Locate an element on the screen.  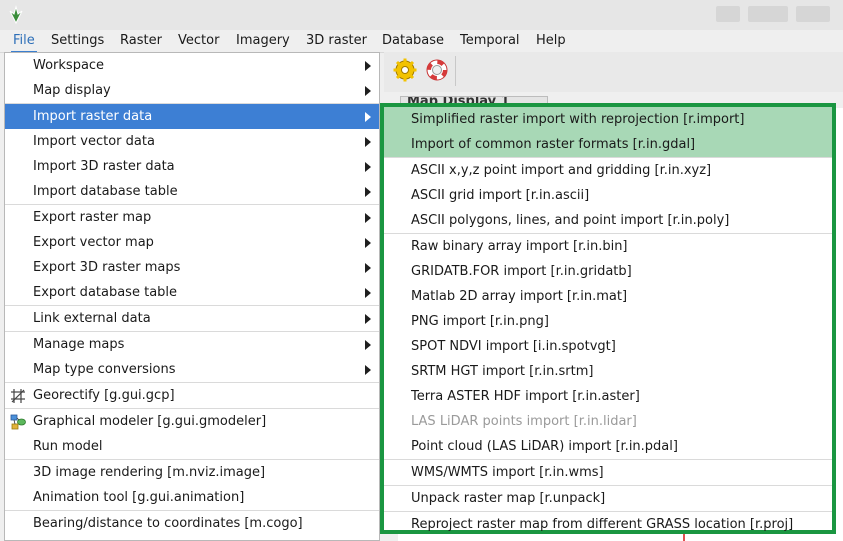
lifebuoy-help-icon is located at coordinates (437, 70).